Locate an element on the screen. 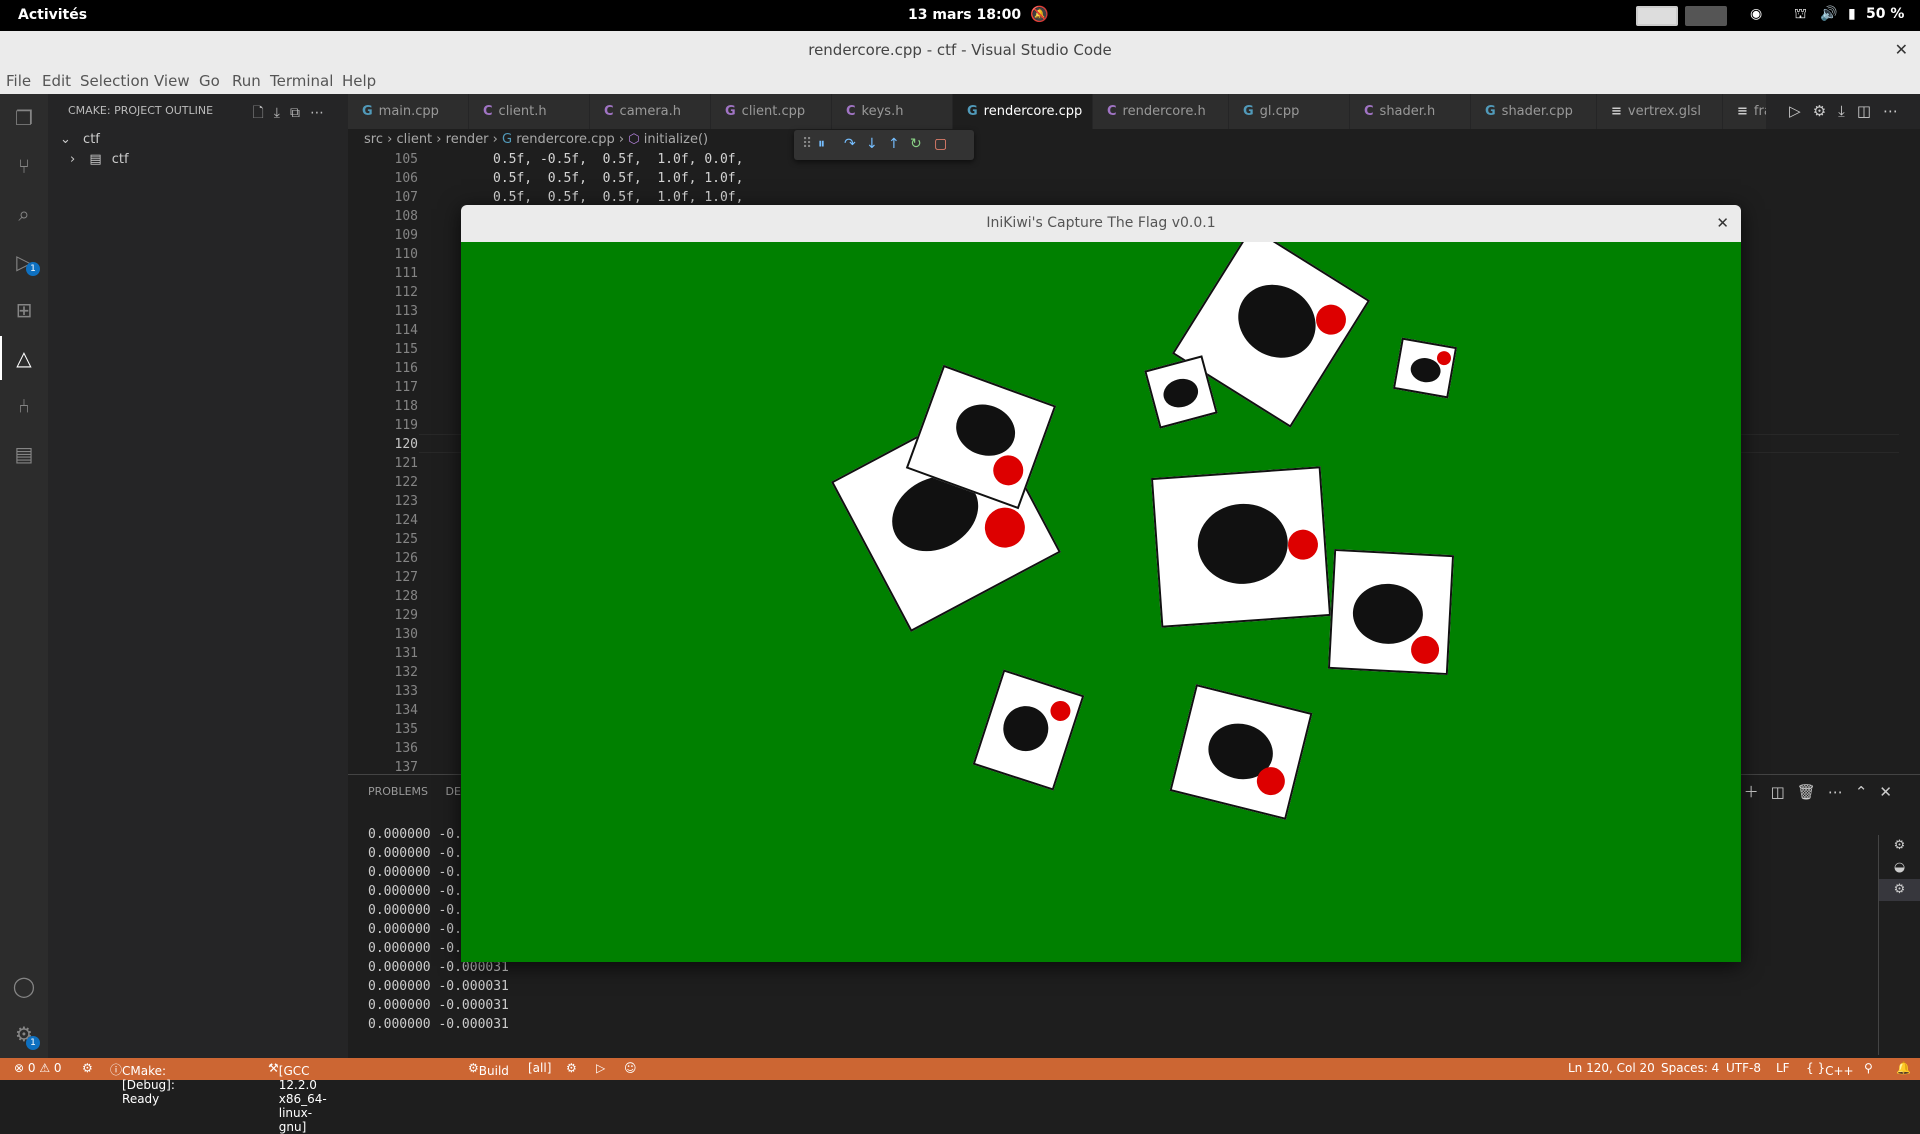  tab-client-cpp: Gclient.cpp is located at coordinates (771, 111).